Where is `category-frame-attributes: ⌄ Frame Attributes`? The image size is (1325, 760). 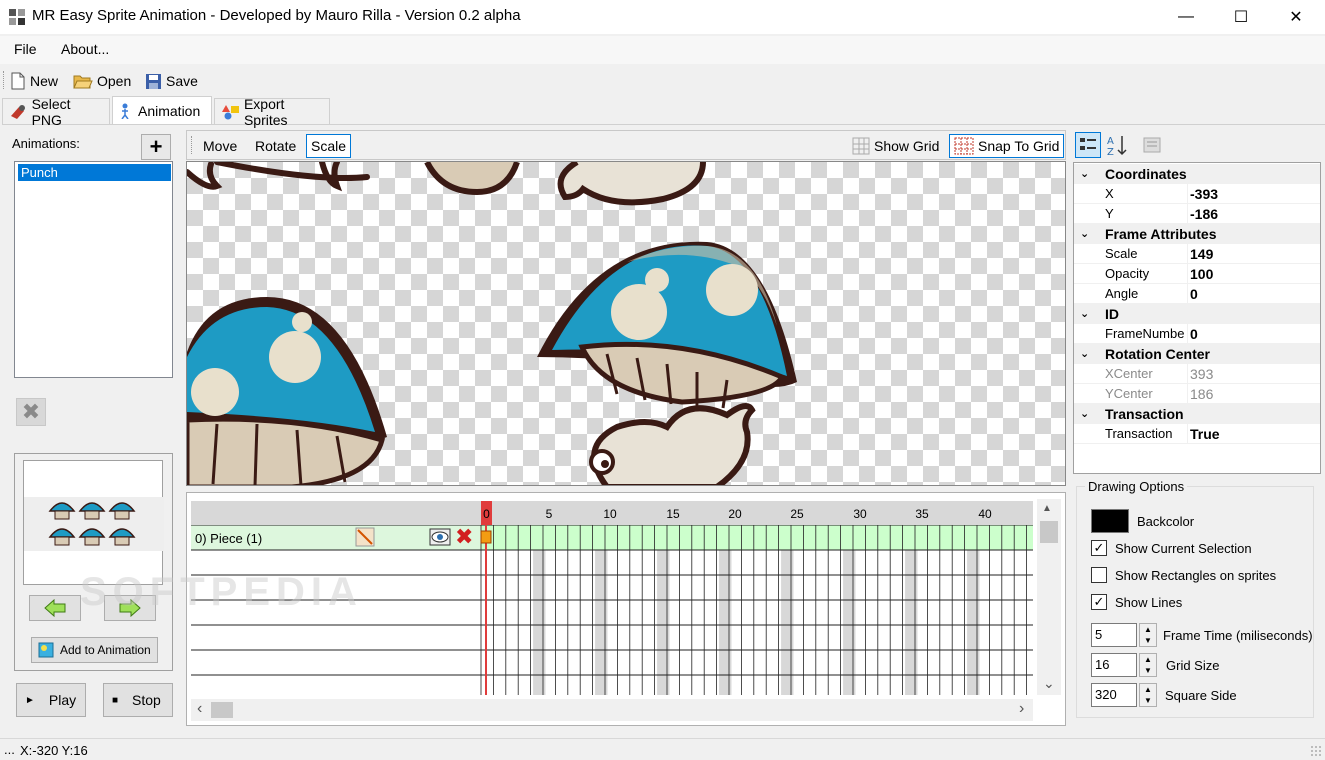 category-frame-attributes: ⌄ Frame Attributes is located at coordinates (1197, 234).